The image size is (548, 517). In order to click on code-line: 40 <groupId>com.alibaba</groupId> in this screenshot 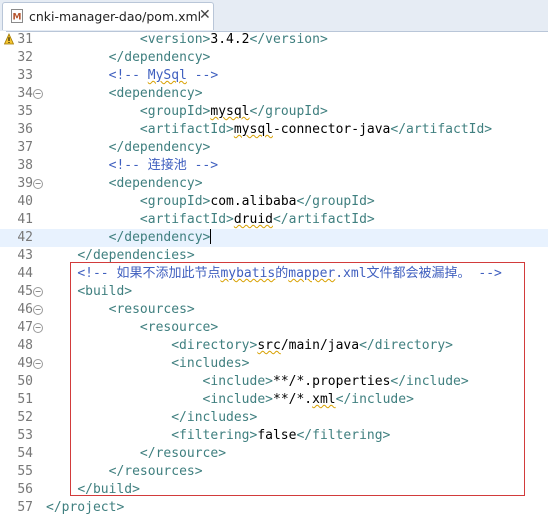, I will do `click(274, 202)`.